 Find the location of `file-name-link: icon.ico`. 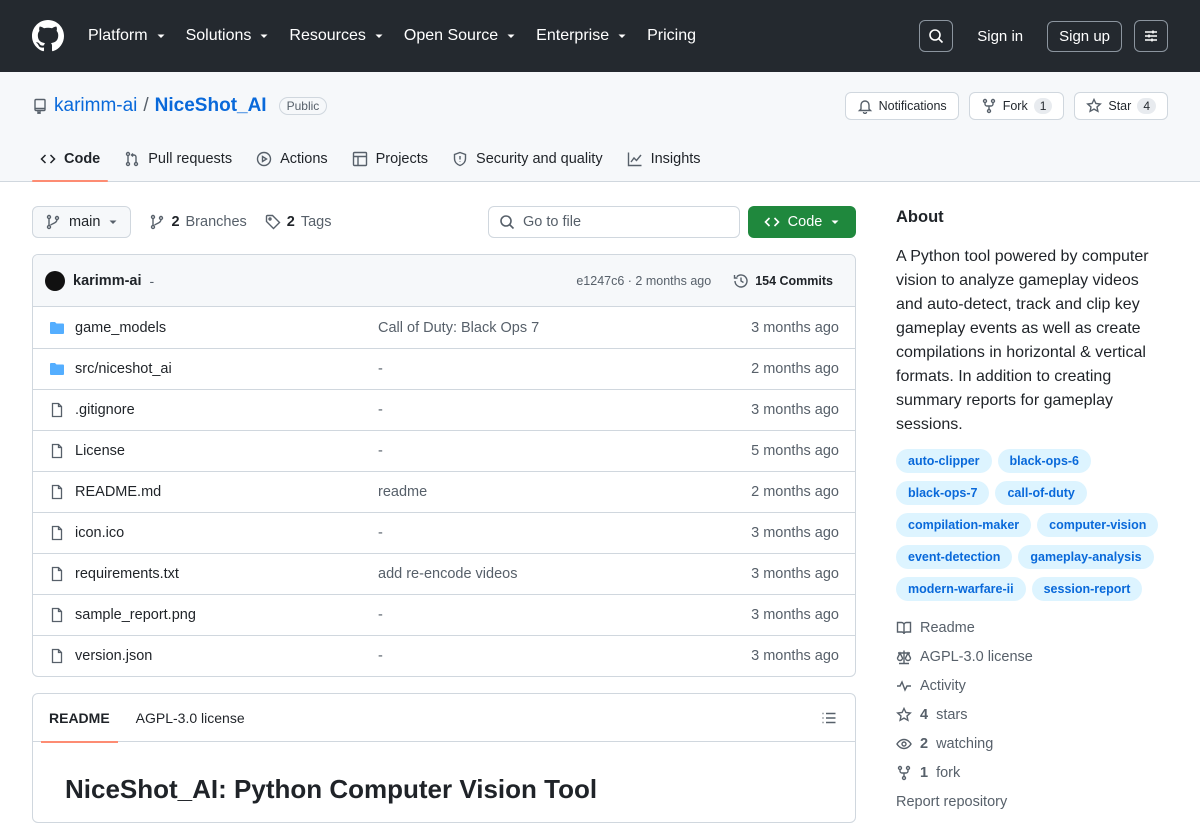

file-name-link: icon.ico is located at coordinates (226, 533).